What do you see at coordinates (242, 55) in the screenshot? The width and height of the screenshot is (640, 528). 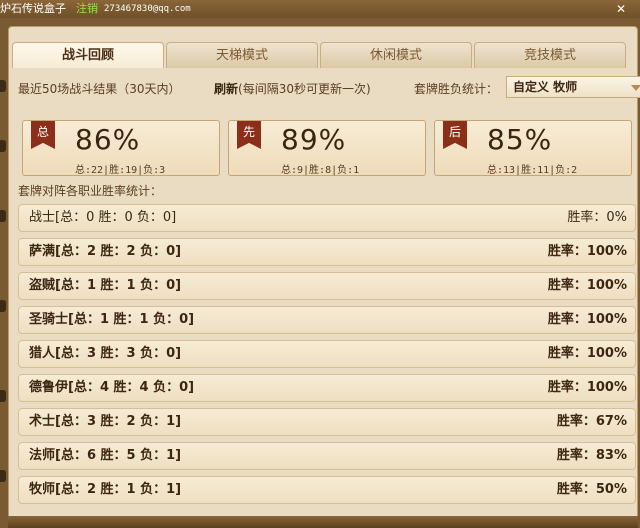 I see `tab-ladder-mode: 天梯模式` at bounding box center [242, 55].